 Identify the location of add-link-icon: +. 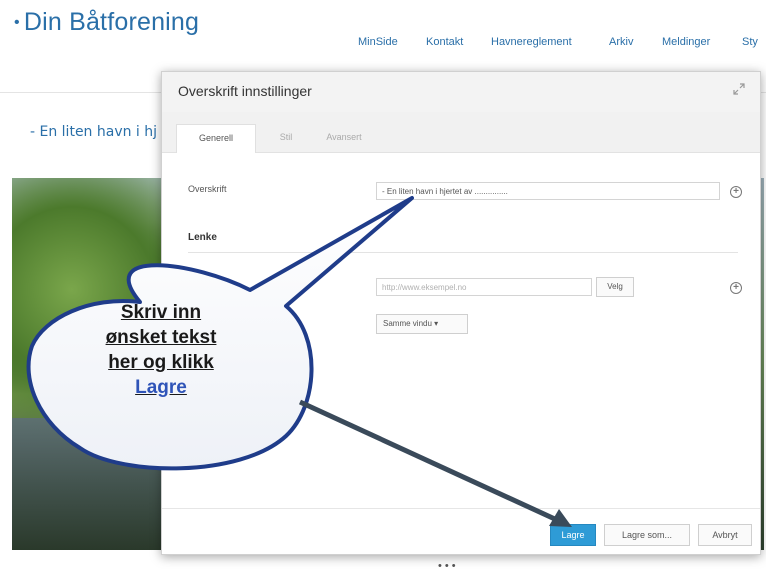
(736, 288).